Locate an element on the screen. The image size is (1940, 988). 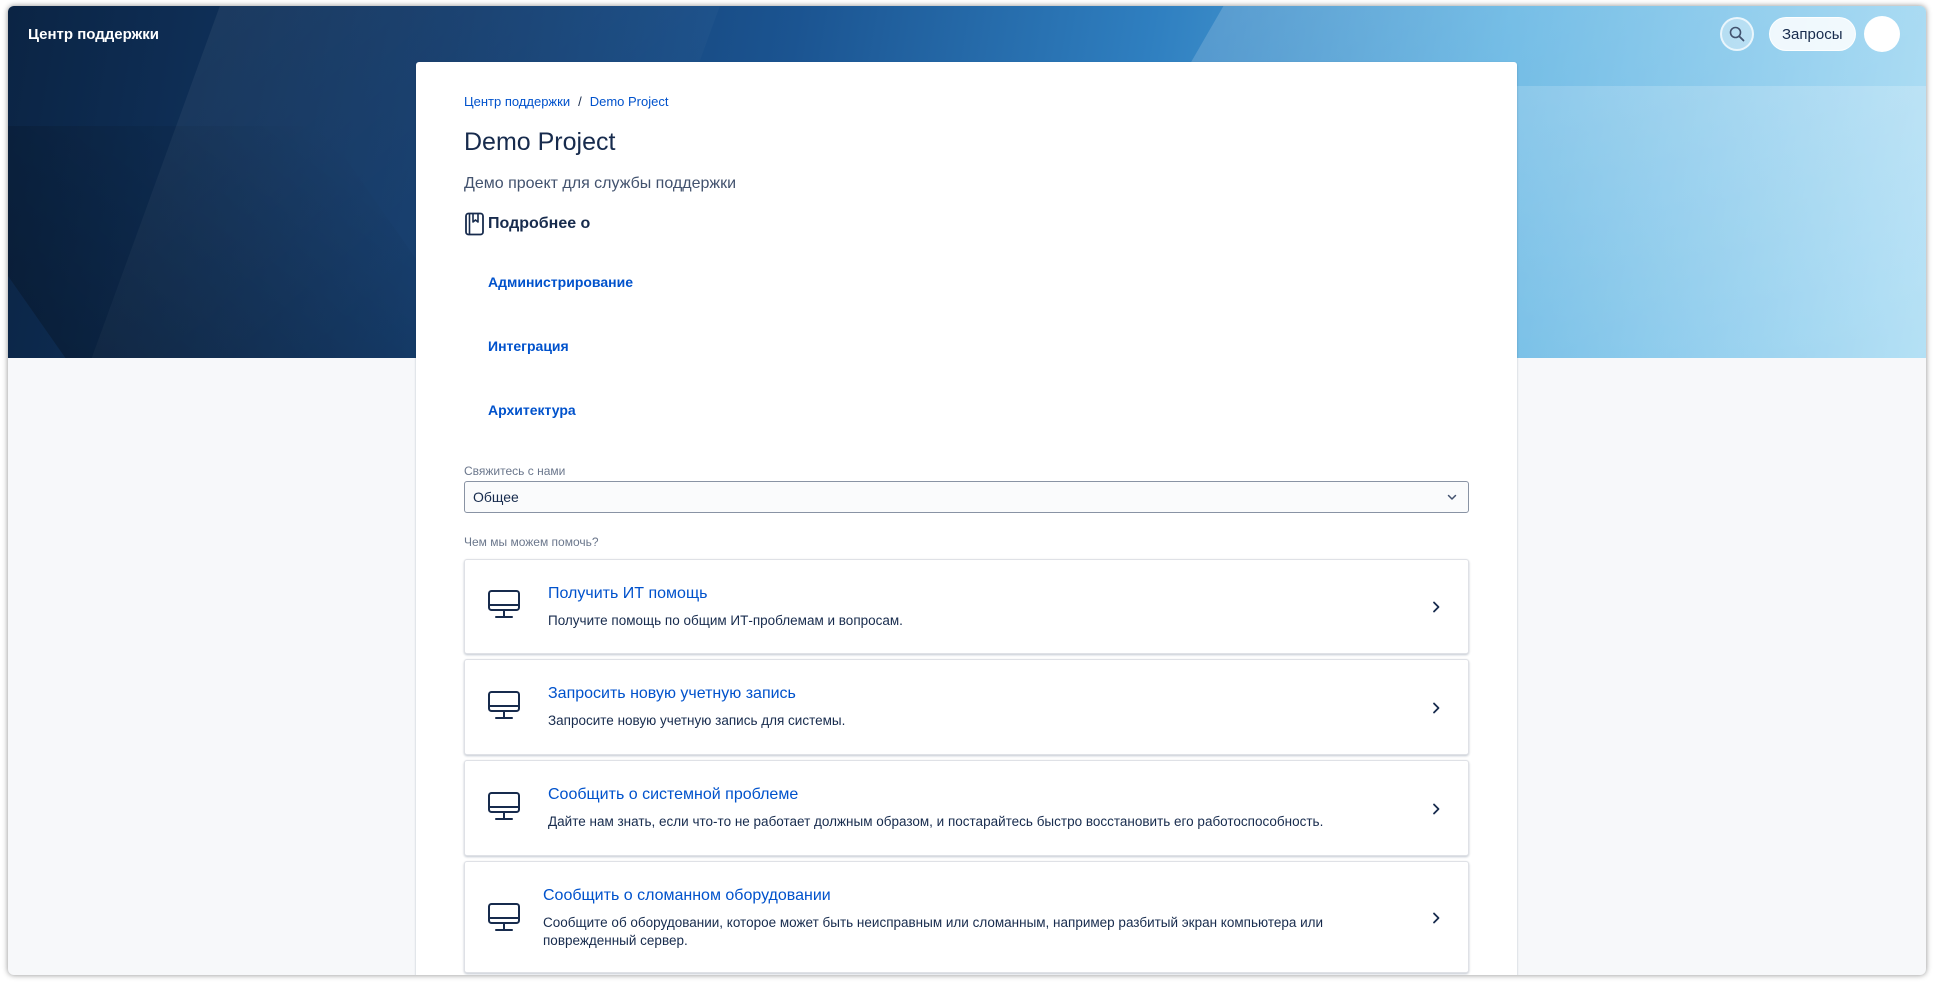
search-icon is located at coordinates (1737, 34).